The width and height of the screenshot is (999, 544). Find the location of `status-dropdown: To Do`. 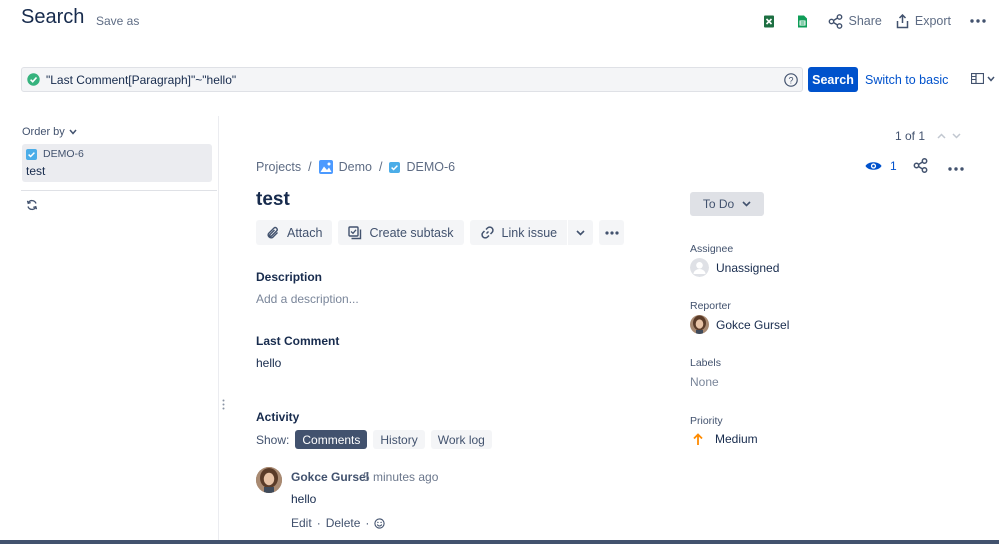

status-dropdown: To Do is located at coordinates (727, 204).